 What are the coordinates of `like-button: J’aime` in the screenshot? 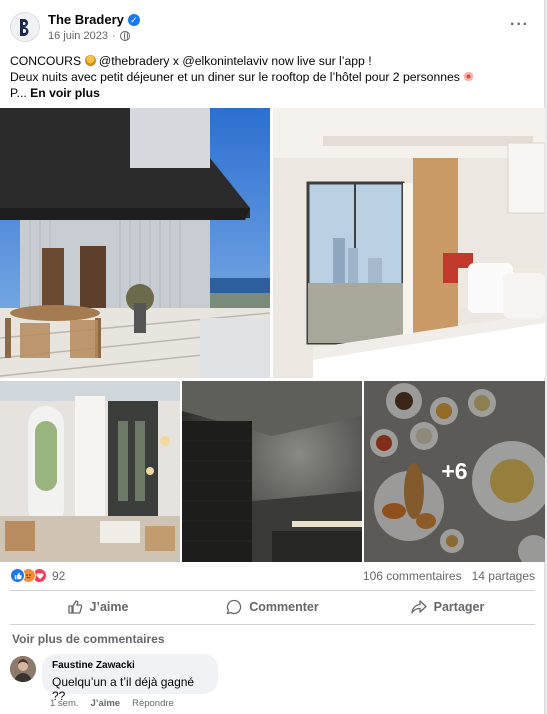 It's located at (97, 607).